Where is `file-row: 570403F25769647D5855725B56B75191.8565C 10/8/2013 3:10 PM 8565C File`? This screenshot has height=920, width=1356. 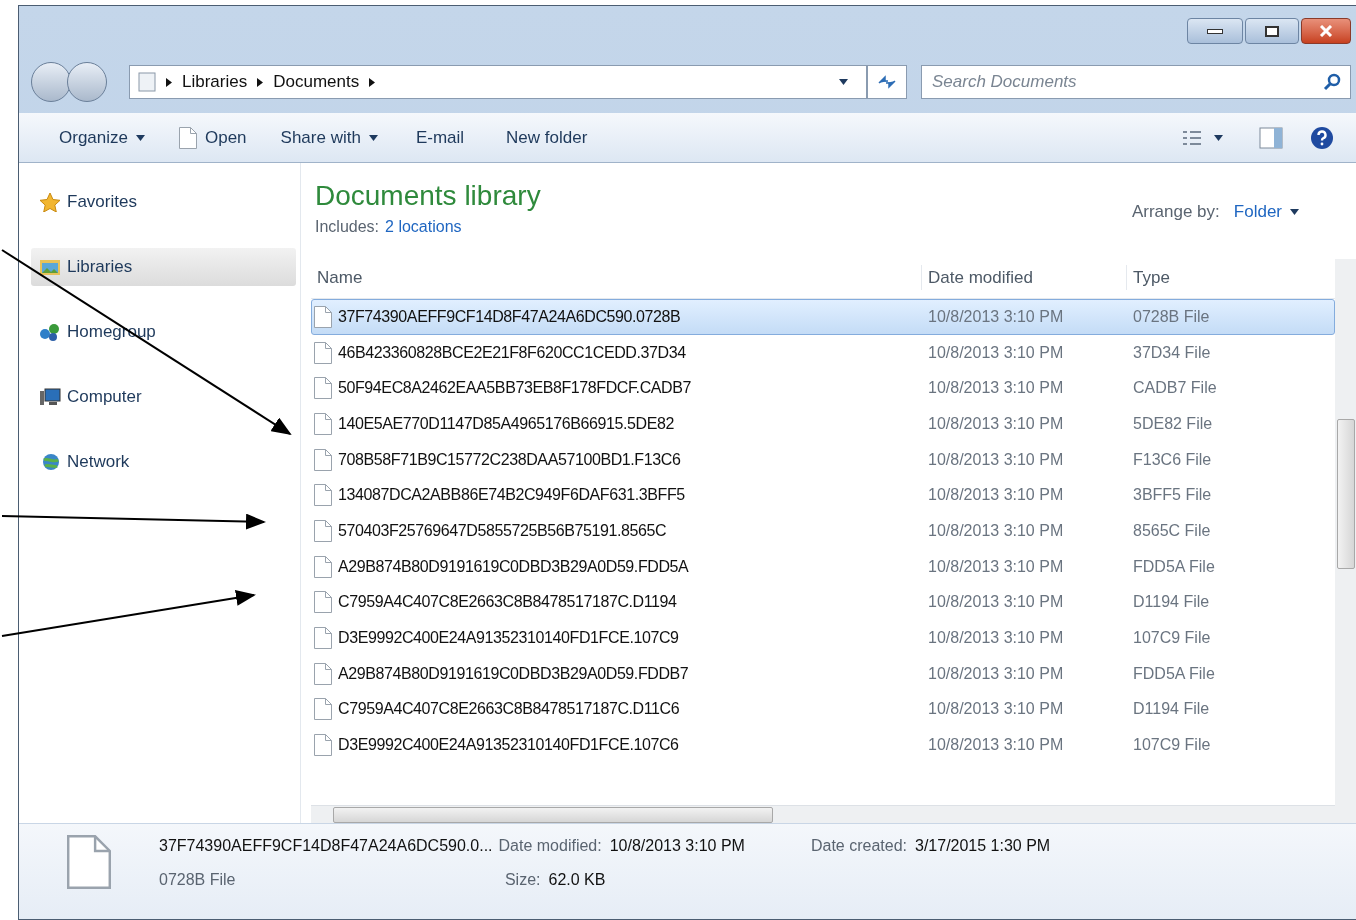 file-row: 570403F25769647D5855725B56B75191.8565C 10/8/2013 3:10 PM 8565C File is located at coordinates (823, 531).